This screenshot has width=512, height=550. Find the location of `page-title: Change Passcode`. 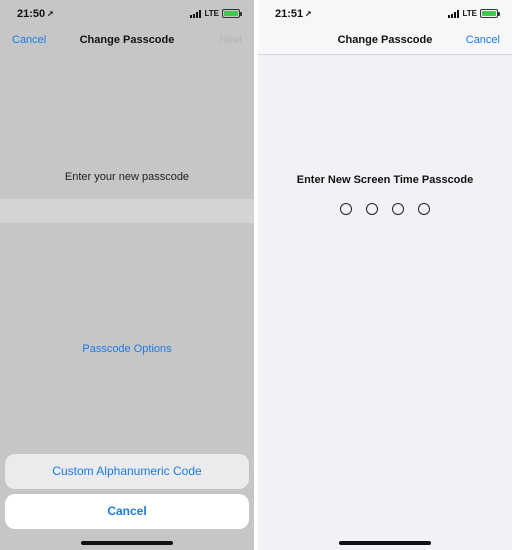

page-title: Change Passcode is located at coordinates (127, 40).